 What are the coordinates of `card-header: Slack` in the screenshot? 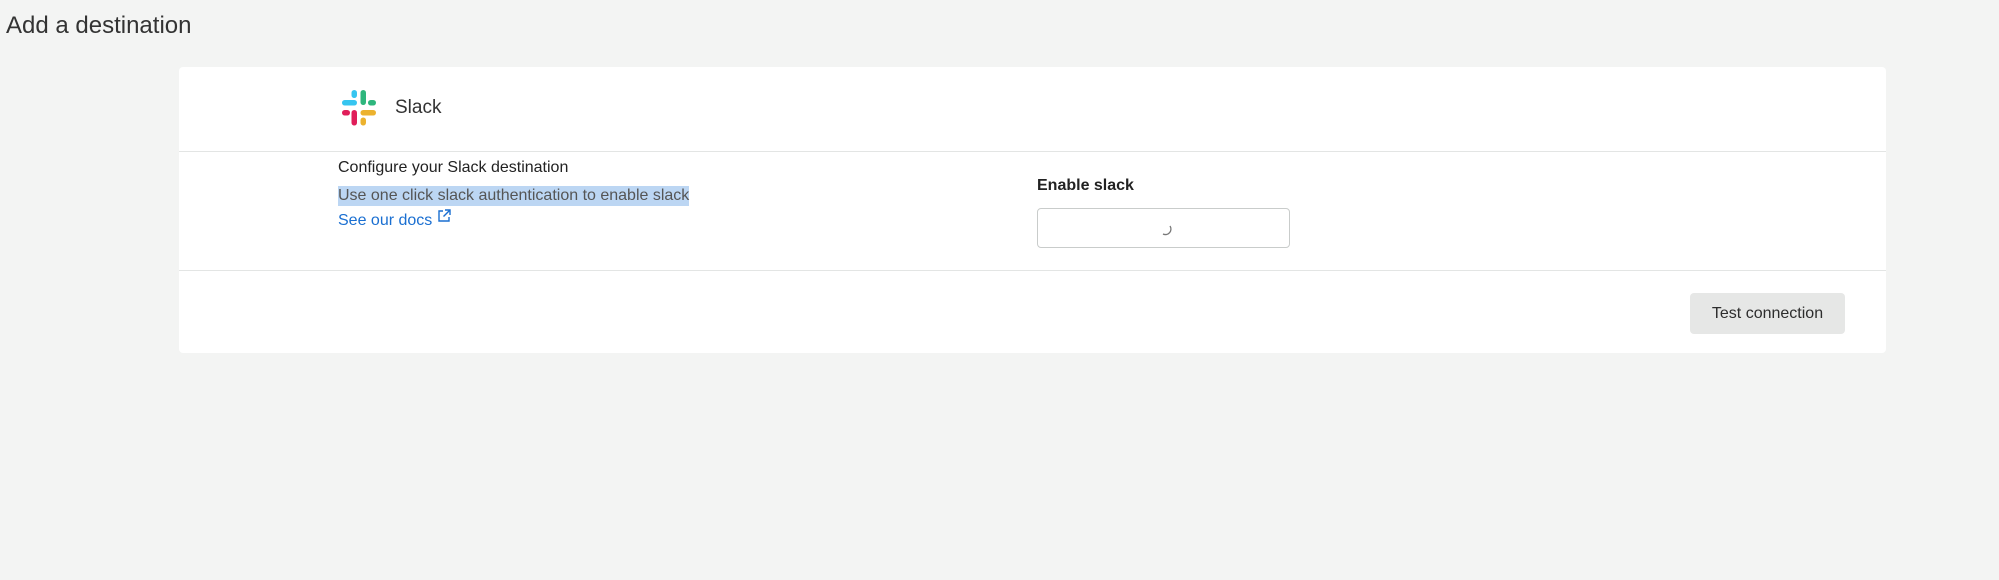 It's located at (1032, 109).